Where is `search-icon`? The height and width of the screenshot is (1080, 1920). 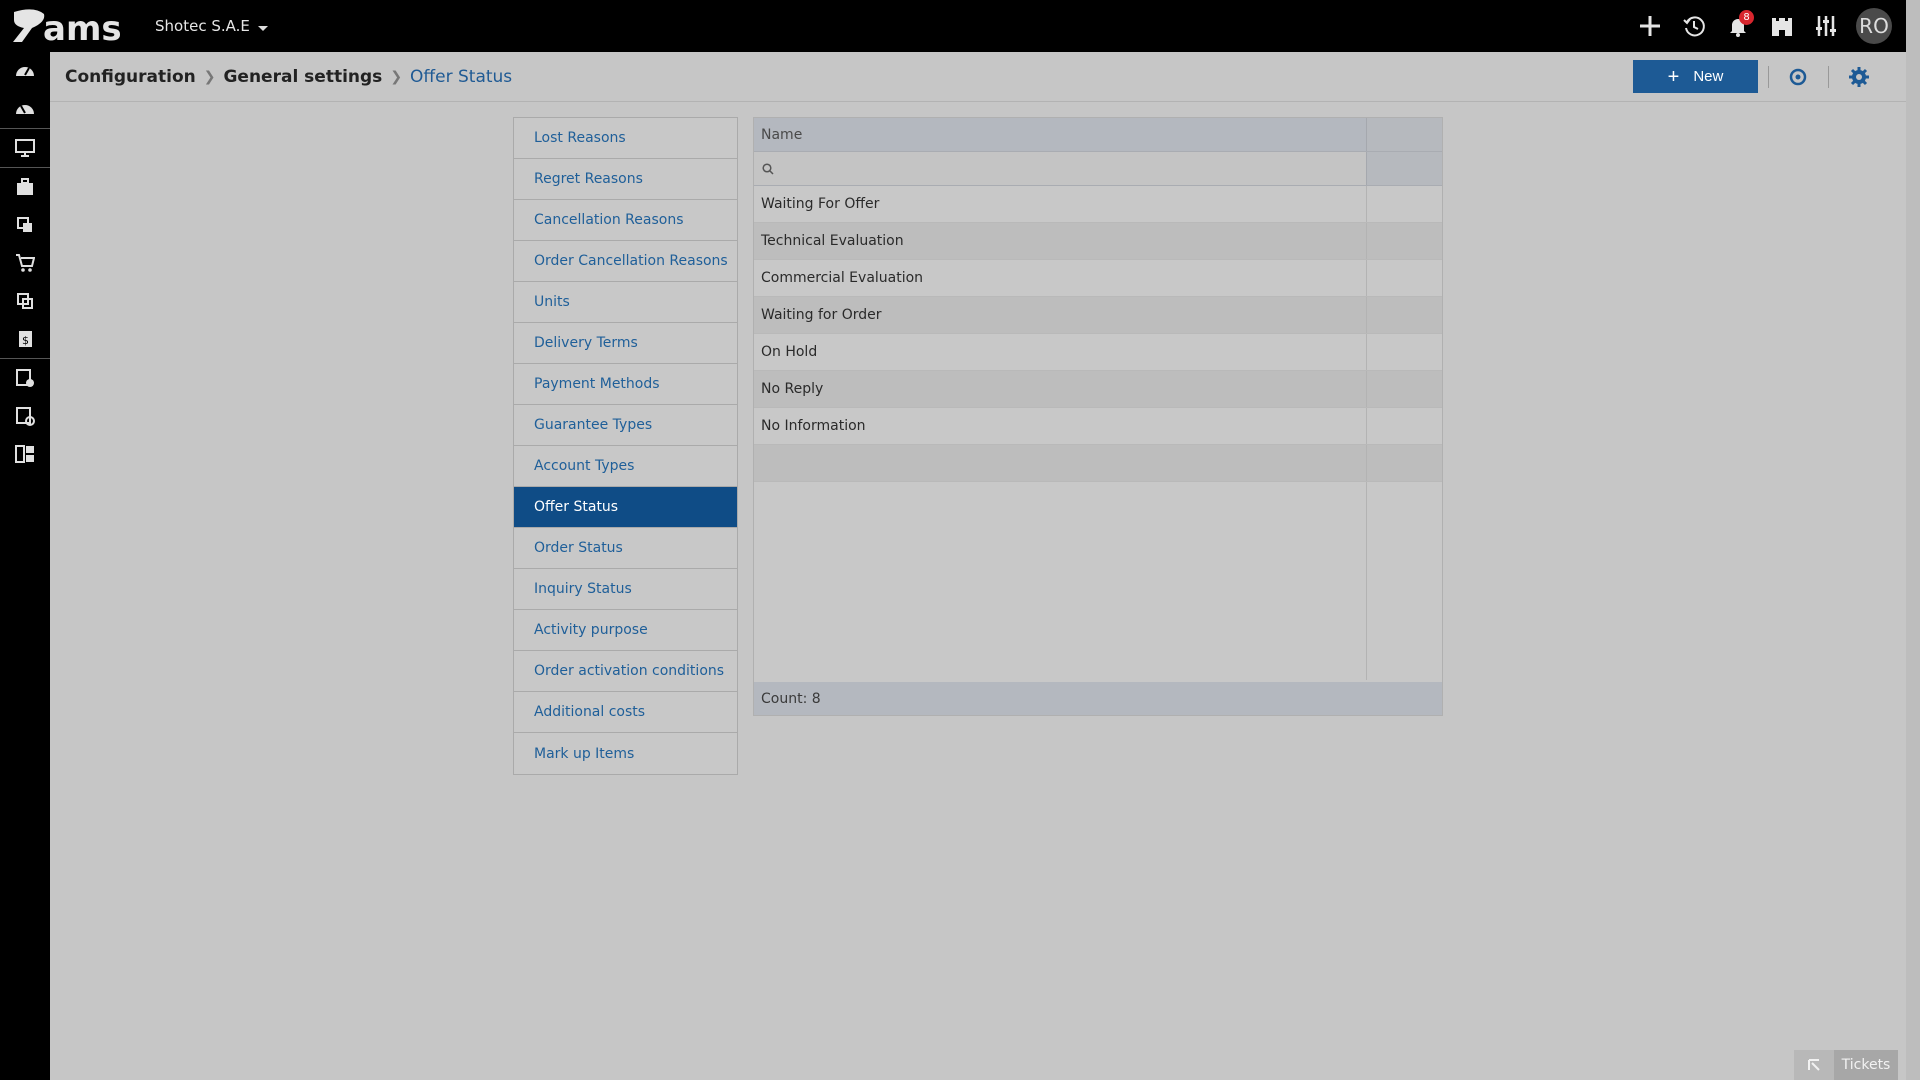 search-icon is located at coordinates (768, 168).